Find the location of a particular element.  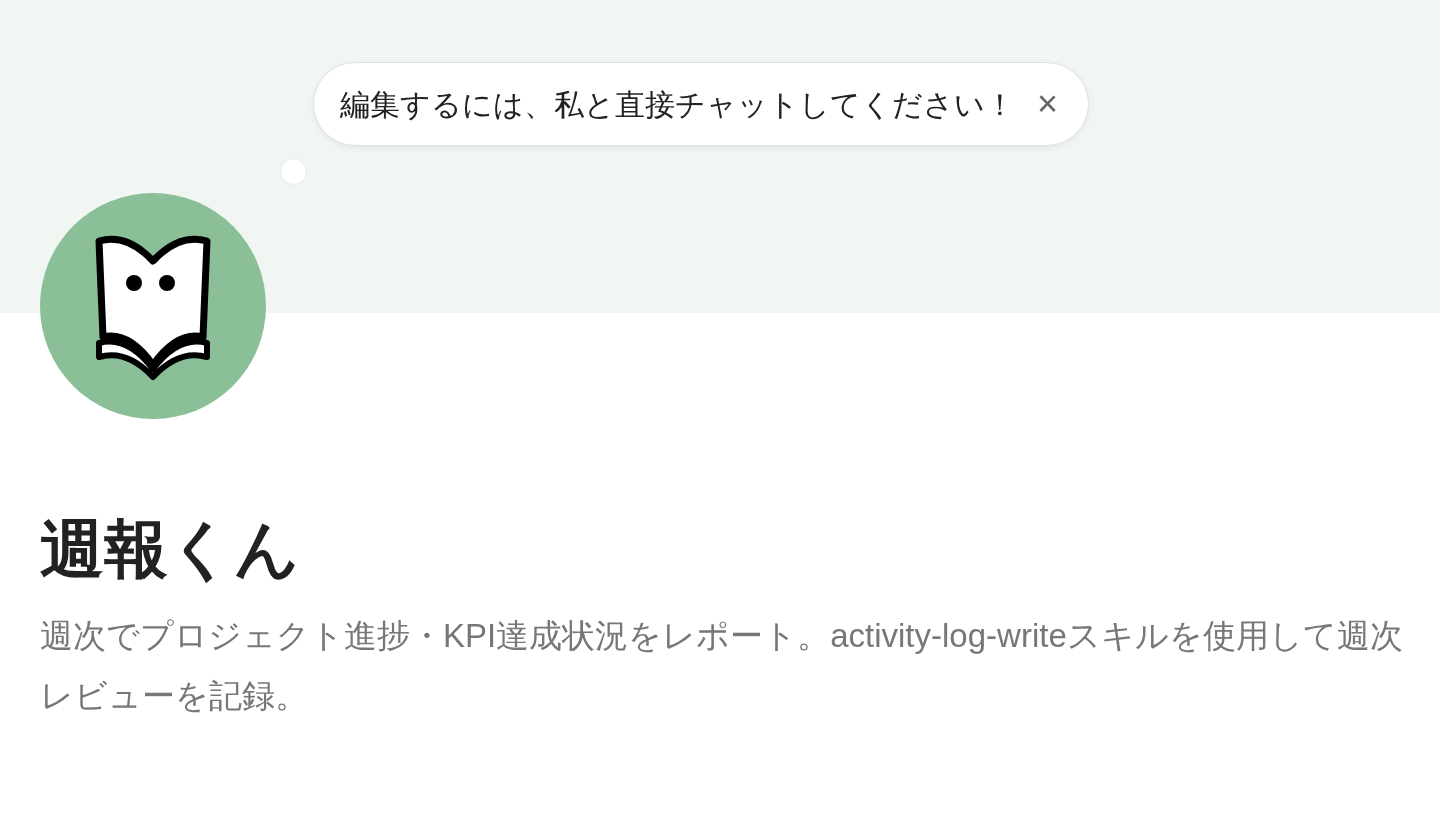

description: 週次でプロジェクト進捗・KPI達成状況をレポート。activity-log-writeスキルを使用して週次レビューを記録。 is located at coordinates (722, 665).